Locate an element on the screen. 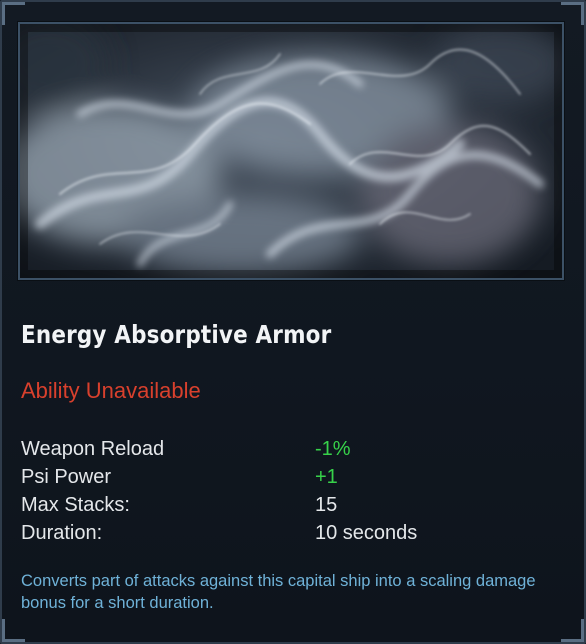 The width and height of the screenshot is (586, 644). stat-label: Duration: is located at coordinates (62, 533).